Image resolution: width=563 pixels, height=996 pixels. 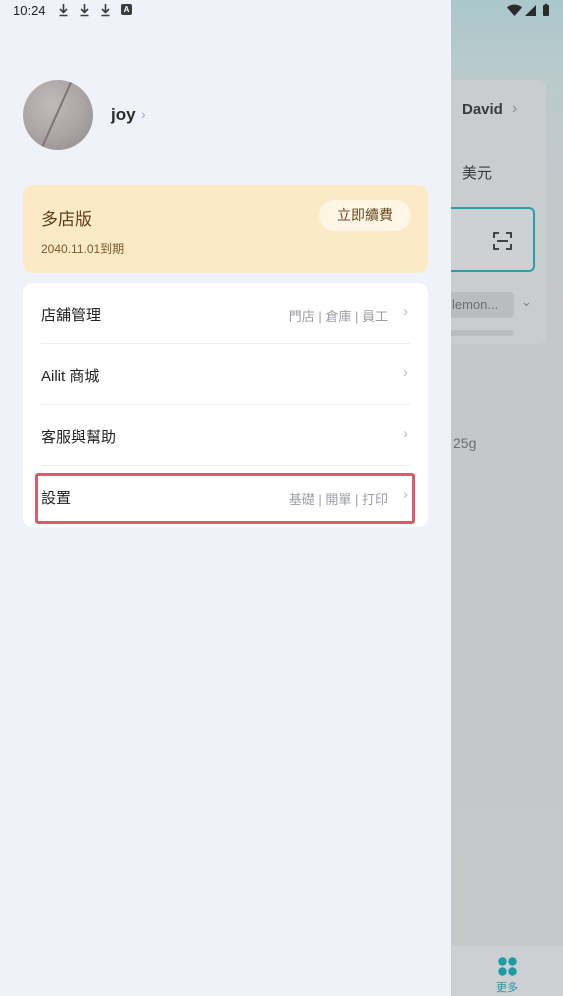 I want to click on menu-item-customer-service: 客服與幫助 ›, so click(x=225, y=435).